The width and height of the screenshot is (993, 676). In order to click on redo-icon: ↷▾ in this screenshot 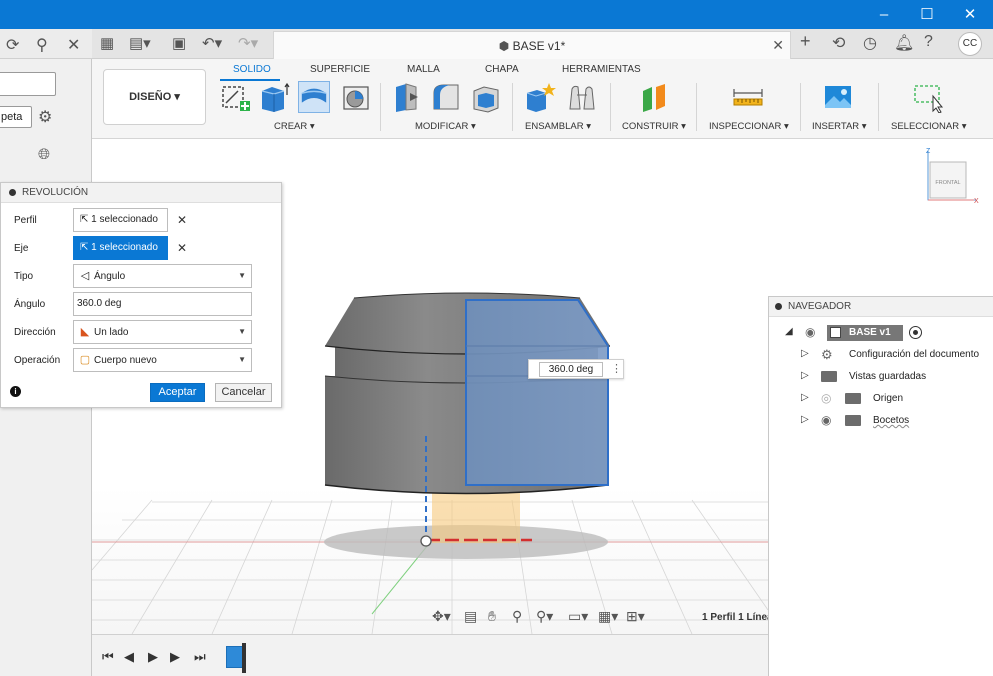, I will do `click(248, 43)`.